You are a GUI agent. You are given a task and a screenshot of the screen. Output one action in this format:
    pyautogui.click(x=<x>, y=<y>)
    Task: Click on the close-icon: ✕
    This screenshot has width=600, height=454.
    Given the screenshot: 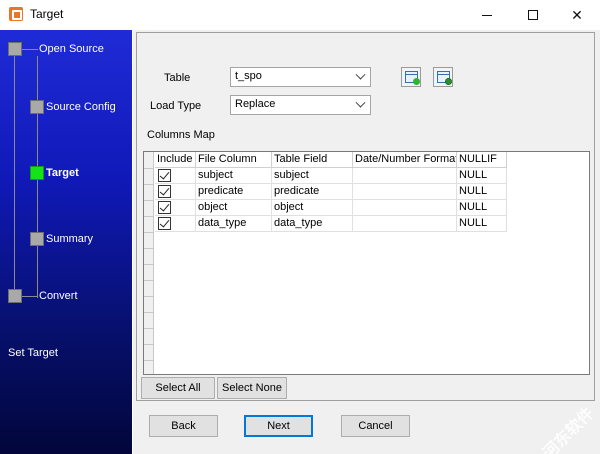 What is the action you would take?
    pyautogui.click(x=577, y=14)
    